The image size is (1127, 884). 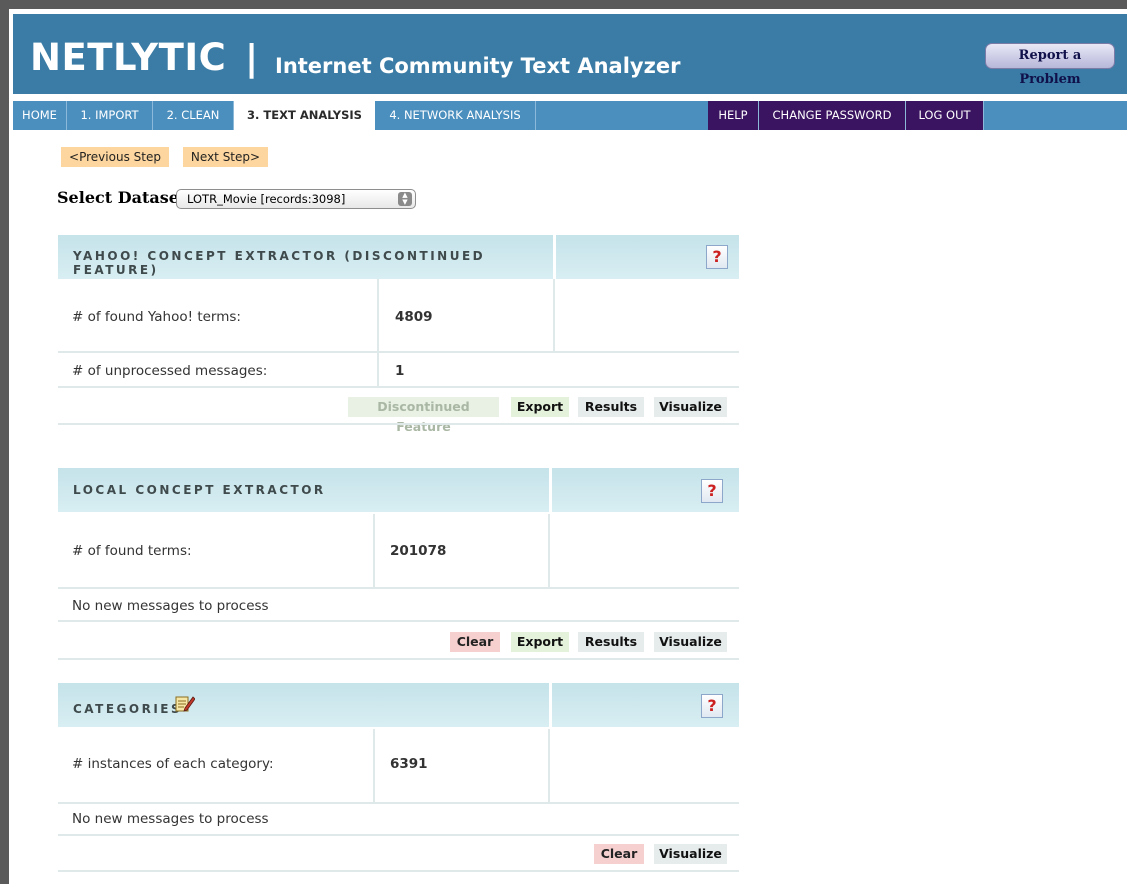 What do you see at coordinates (478, 66) in the screenshot?
I see `brand-subtitle: Internet Community Text Analyzer` at bounding box center [478, 66].